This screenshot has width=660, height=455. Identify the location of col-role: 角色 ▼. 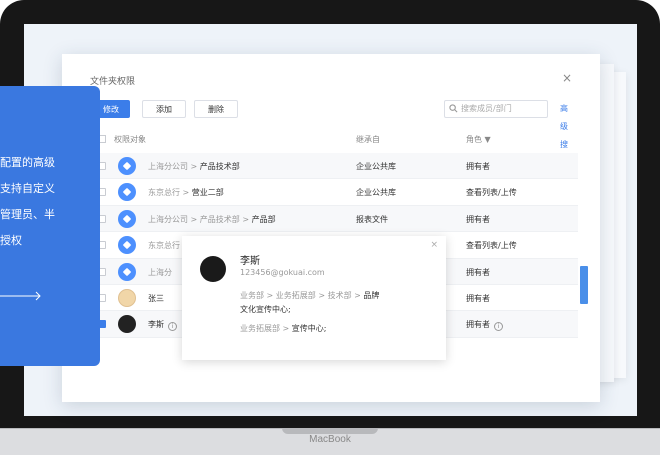
(478, 139).